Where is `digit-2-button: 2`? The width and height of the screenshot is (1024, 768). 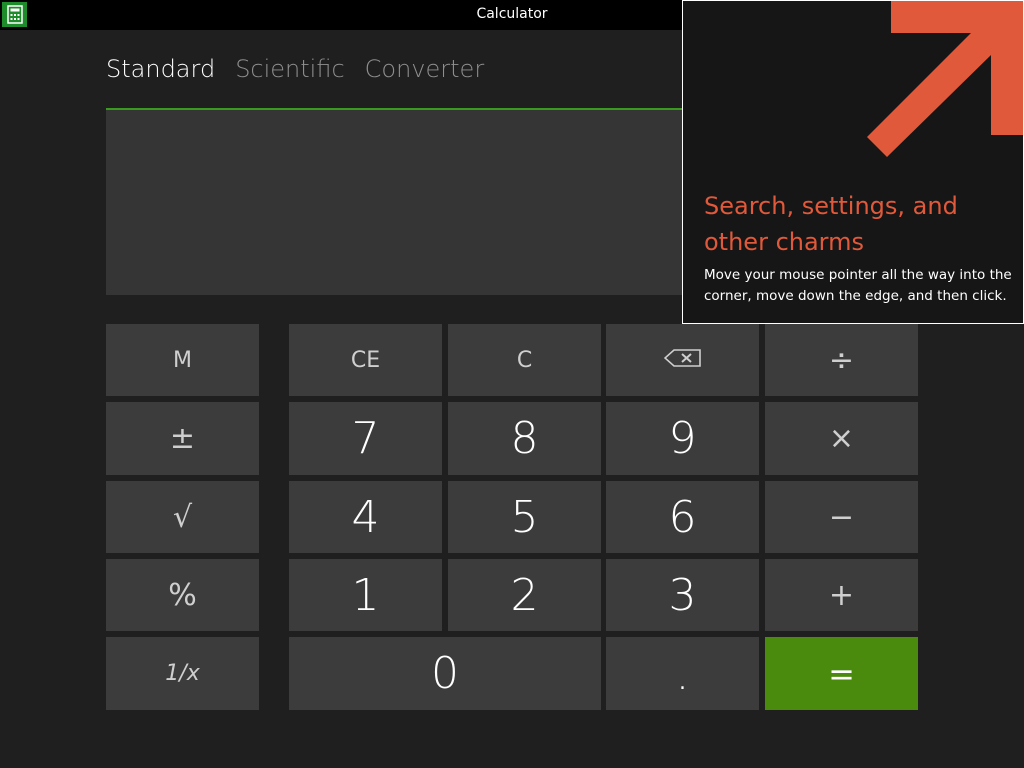 digit-2-button: 2 is located at coordinates (524, 595).